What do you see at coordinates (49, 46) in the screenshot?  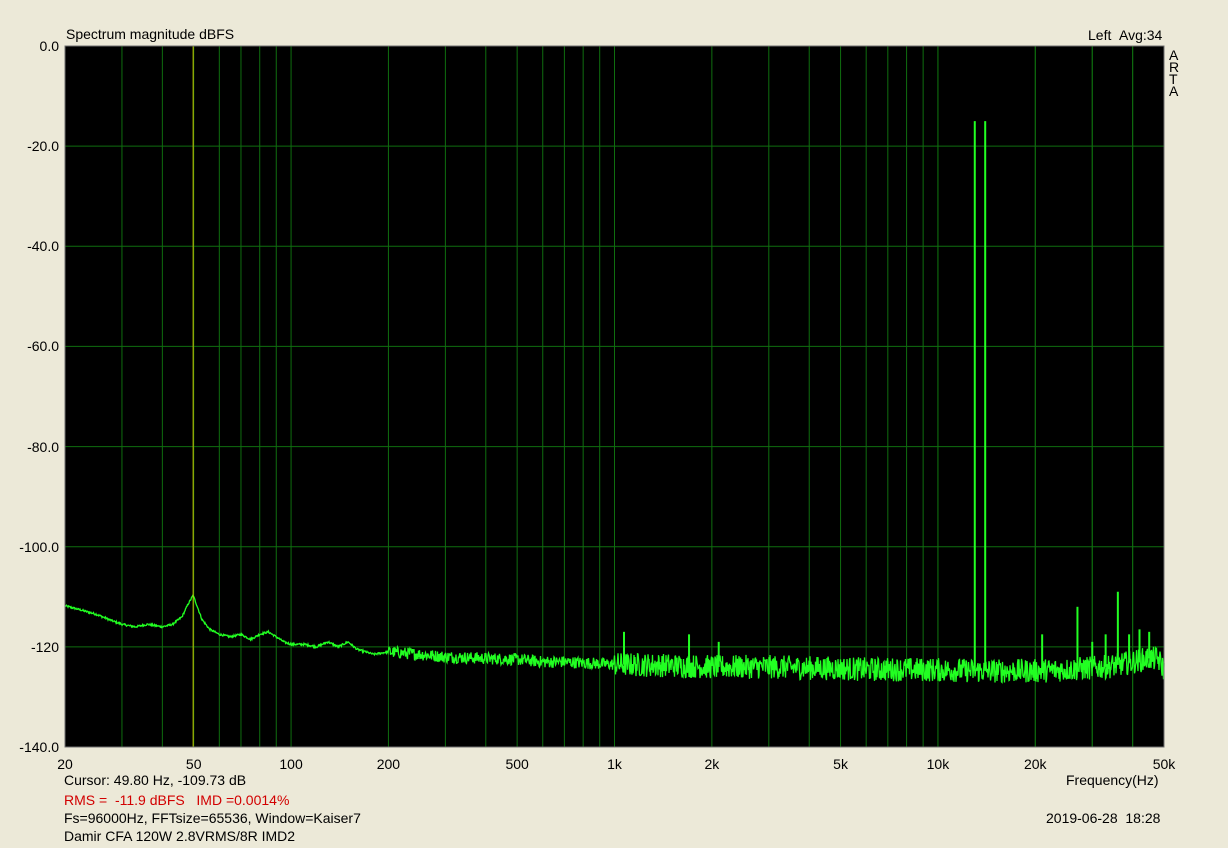 I see `y-tick-label: 0.0` at bounding box center [49, 46].